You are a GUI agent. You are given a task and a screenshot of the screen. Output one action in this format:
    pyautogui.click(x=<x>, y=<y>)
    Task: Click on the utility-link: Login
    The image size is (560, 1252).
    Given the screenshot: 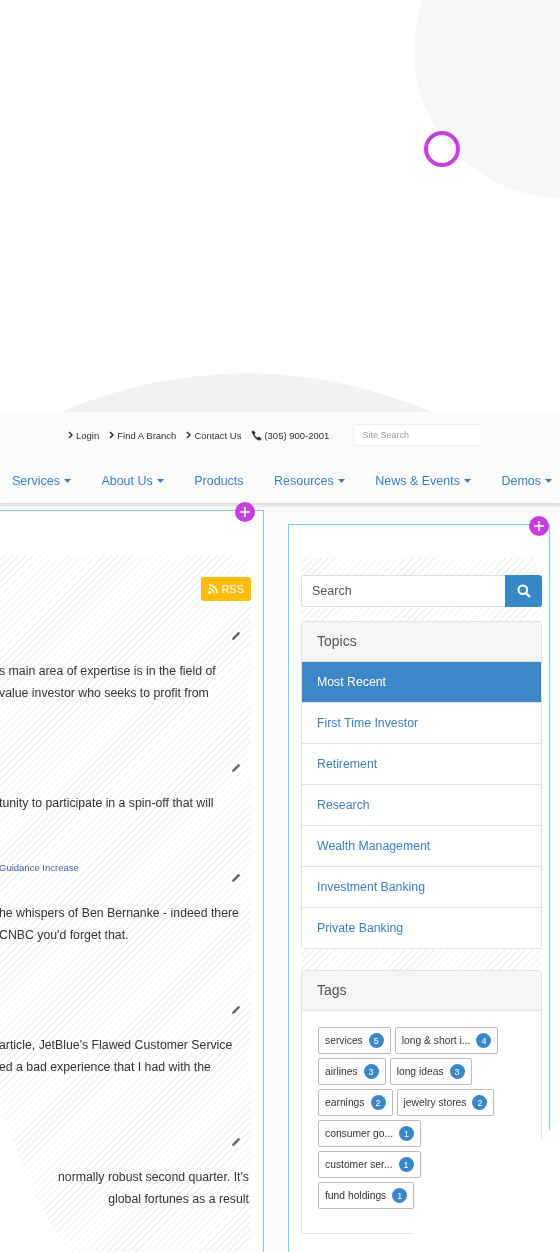 What is the action you would take?
    pyautogui.click(x=84, y=435)
    